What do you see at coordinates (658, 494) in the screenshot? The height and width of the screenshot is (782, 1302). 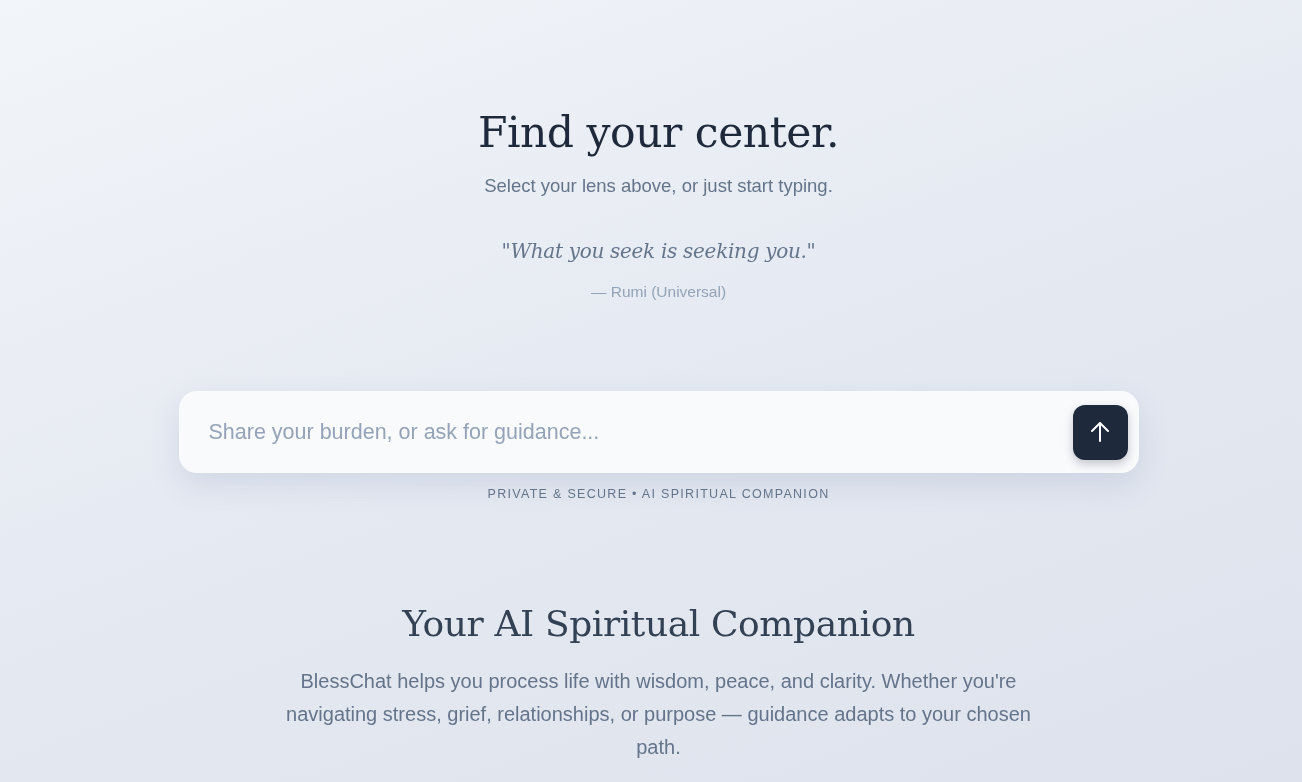 I see `privacy-caption: PRIVATE & SECURE • AI SPIRITUAL COMPANION` at bounding box center [658, 494].